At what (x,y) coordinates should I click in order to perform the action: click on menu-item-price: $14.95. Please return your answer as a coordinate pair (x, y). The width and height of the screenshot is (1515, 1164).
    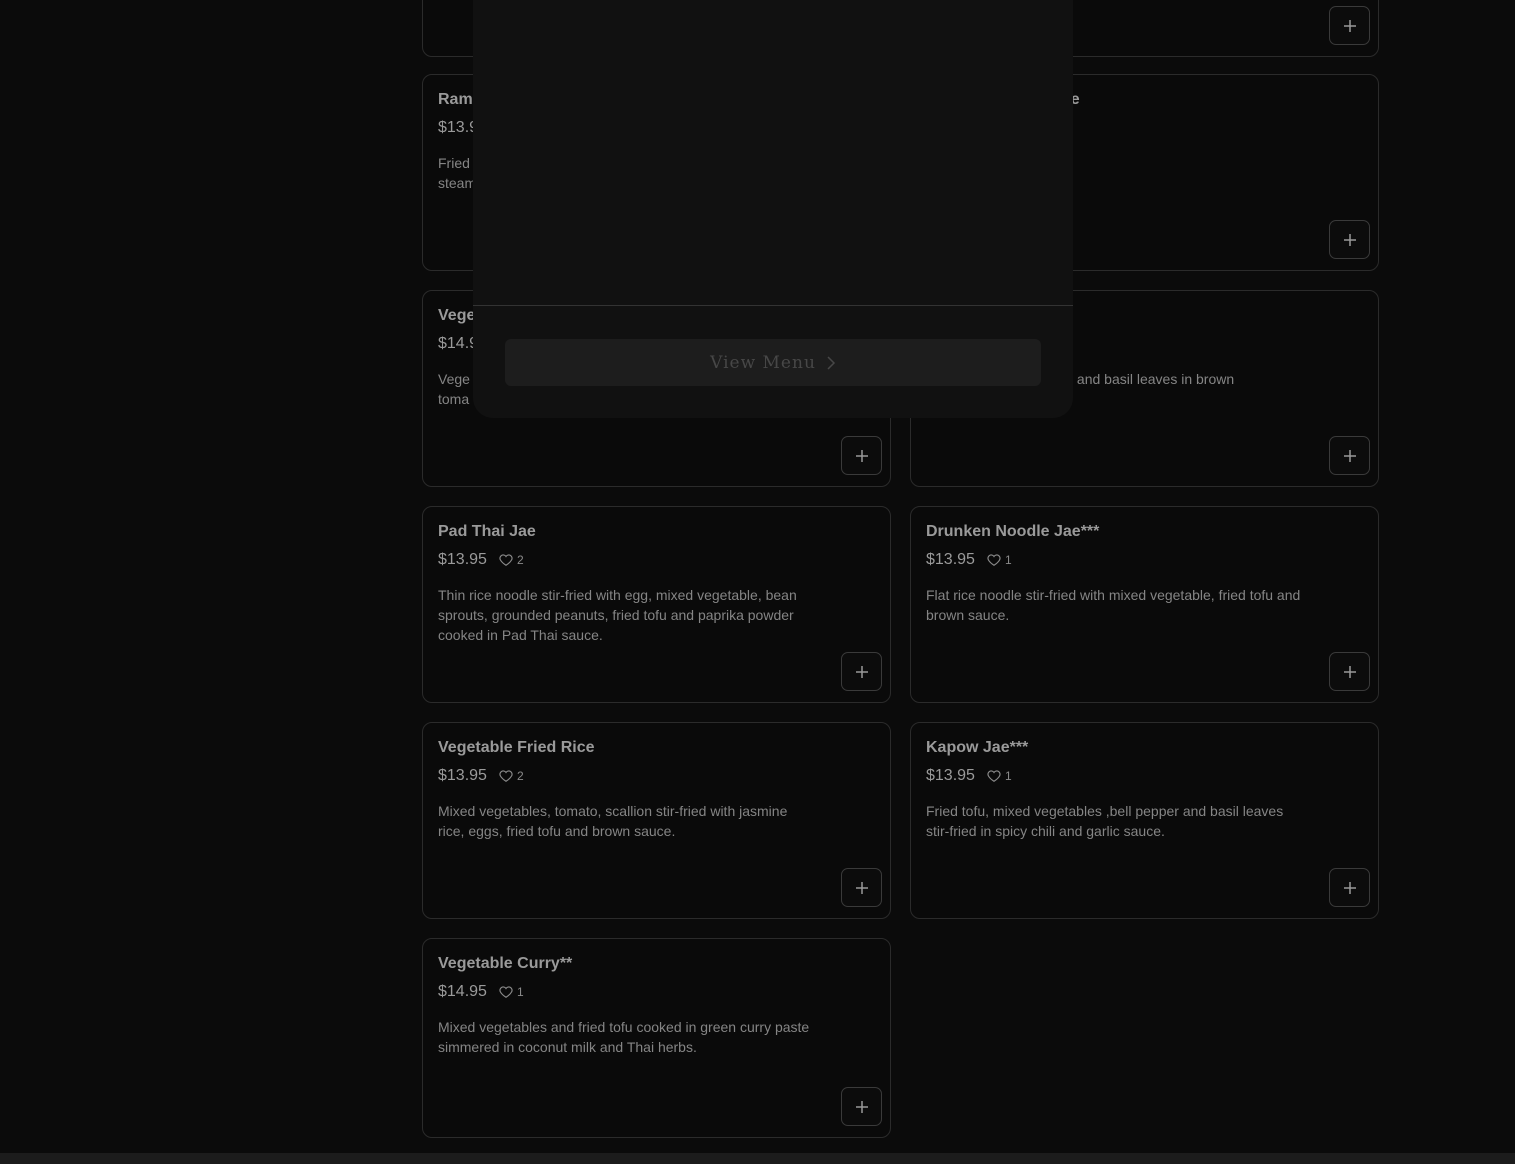
    Looking at the image, I should click on (462, 991).